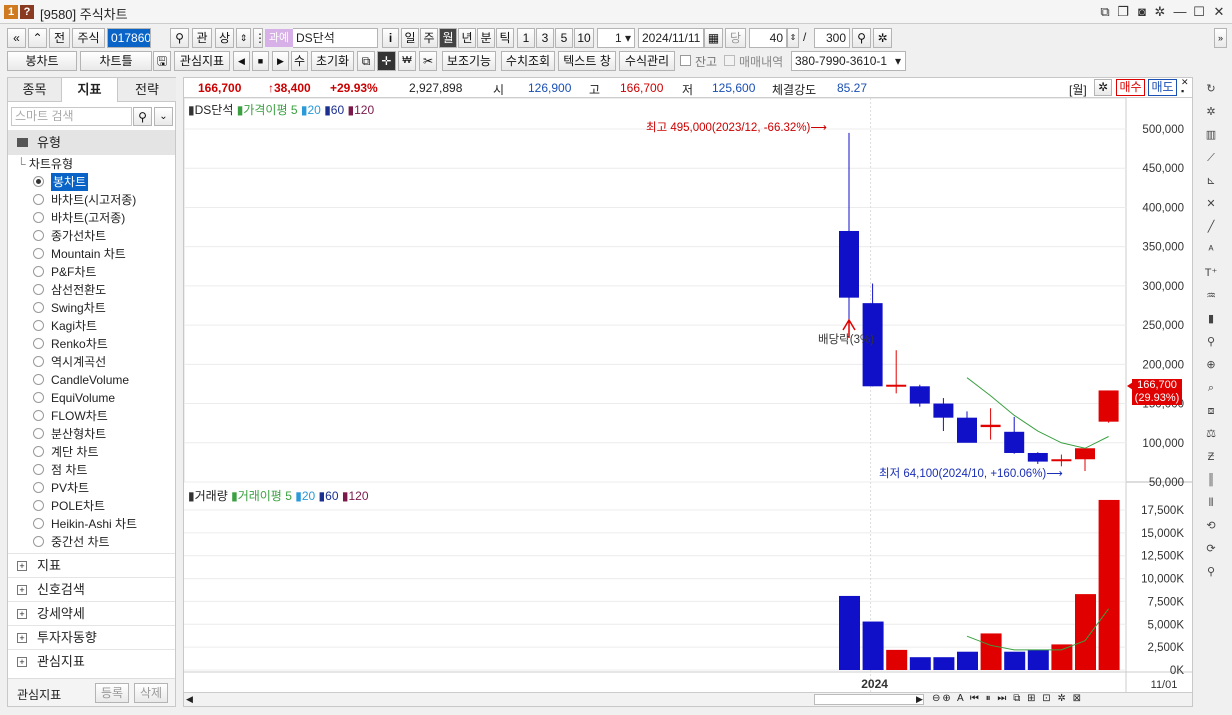  What do you see at coordinates (147, 90) in the screenshot?
I see `tab-strategy: 전략` at bounding box center [147, 90].